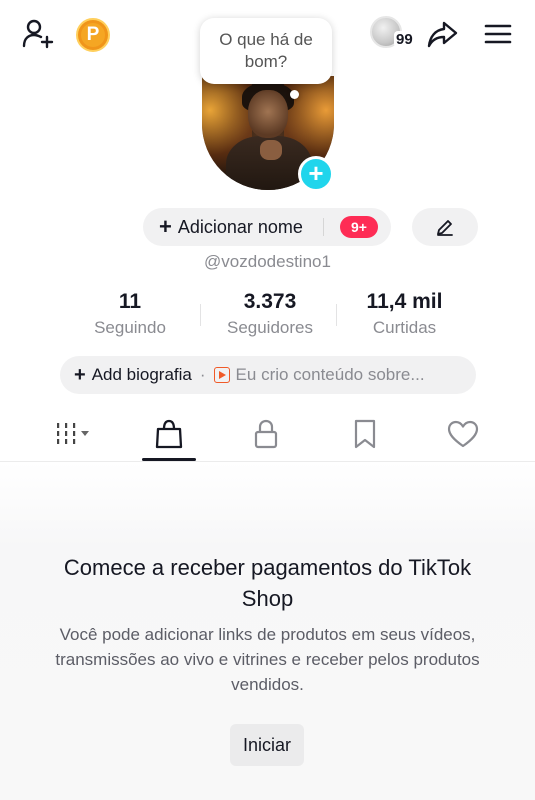 The image size is (535, 800). What do you see at coordinates (221, 375) in the screenshot?
I see `play-icon` at bounding box center [221, 375].